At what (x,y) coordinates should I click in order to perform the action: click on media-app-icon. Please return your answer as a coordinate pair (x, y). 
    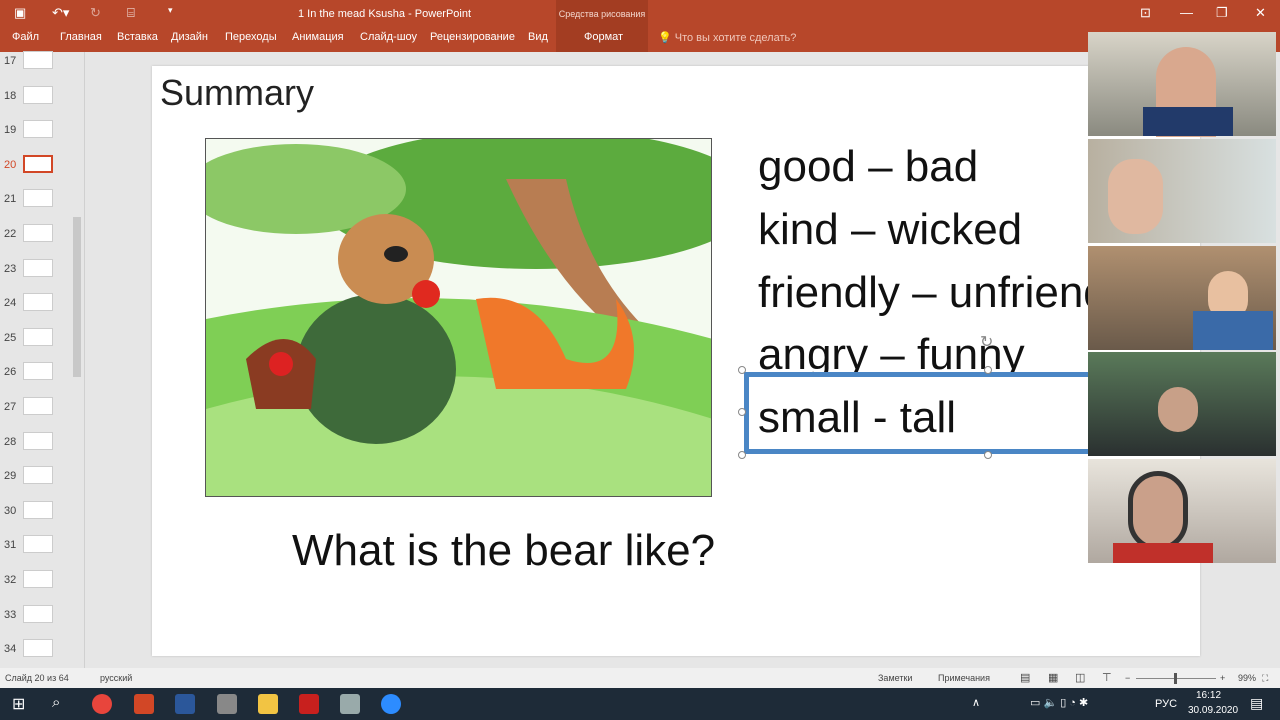
    Looking at the image, I should click on (227, 704).